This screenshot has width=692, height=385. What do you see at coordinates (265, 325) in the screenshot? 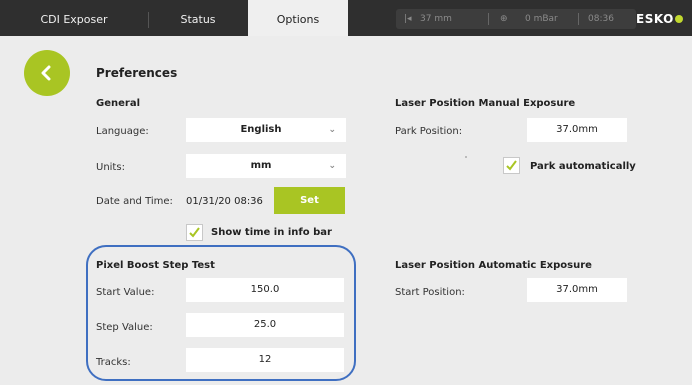
I see `step-value-input: 25.0` at bounding box center [265, 325].